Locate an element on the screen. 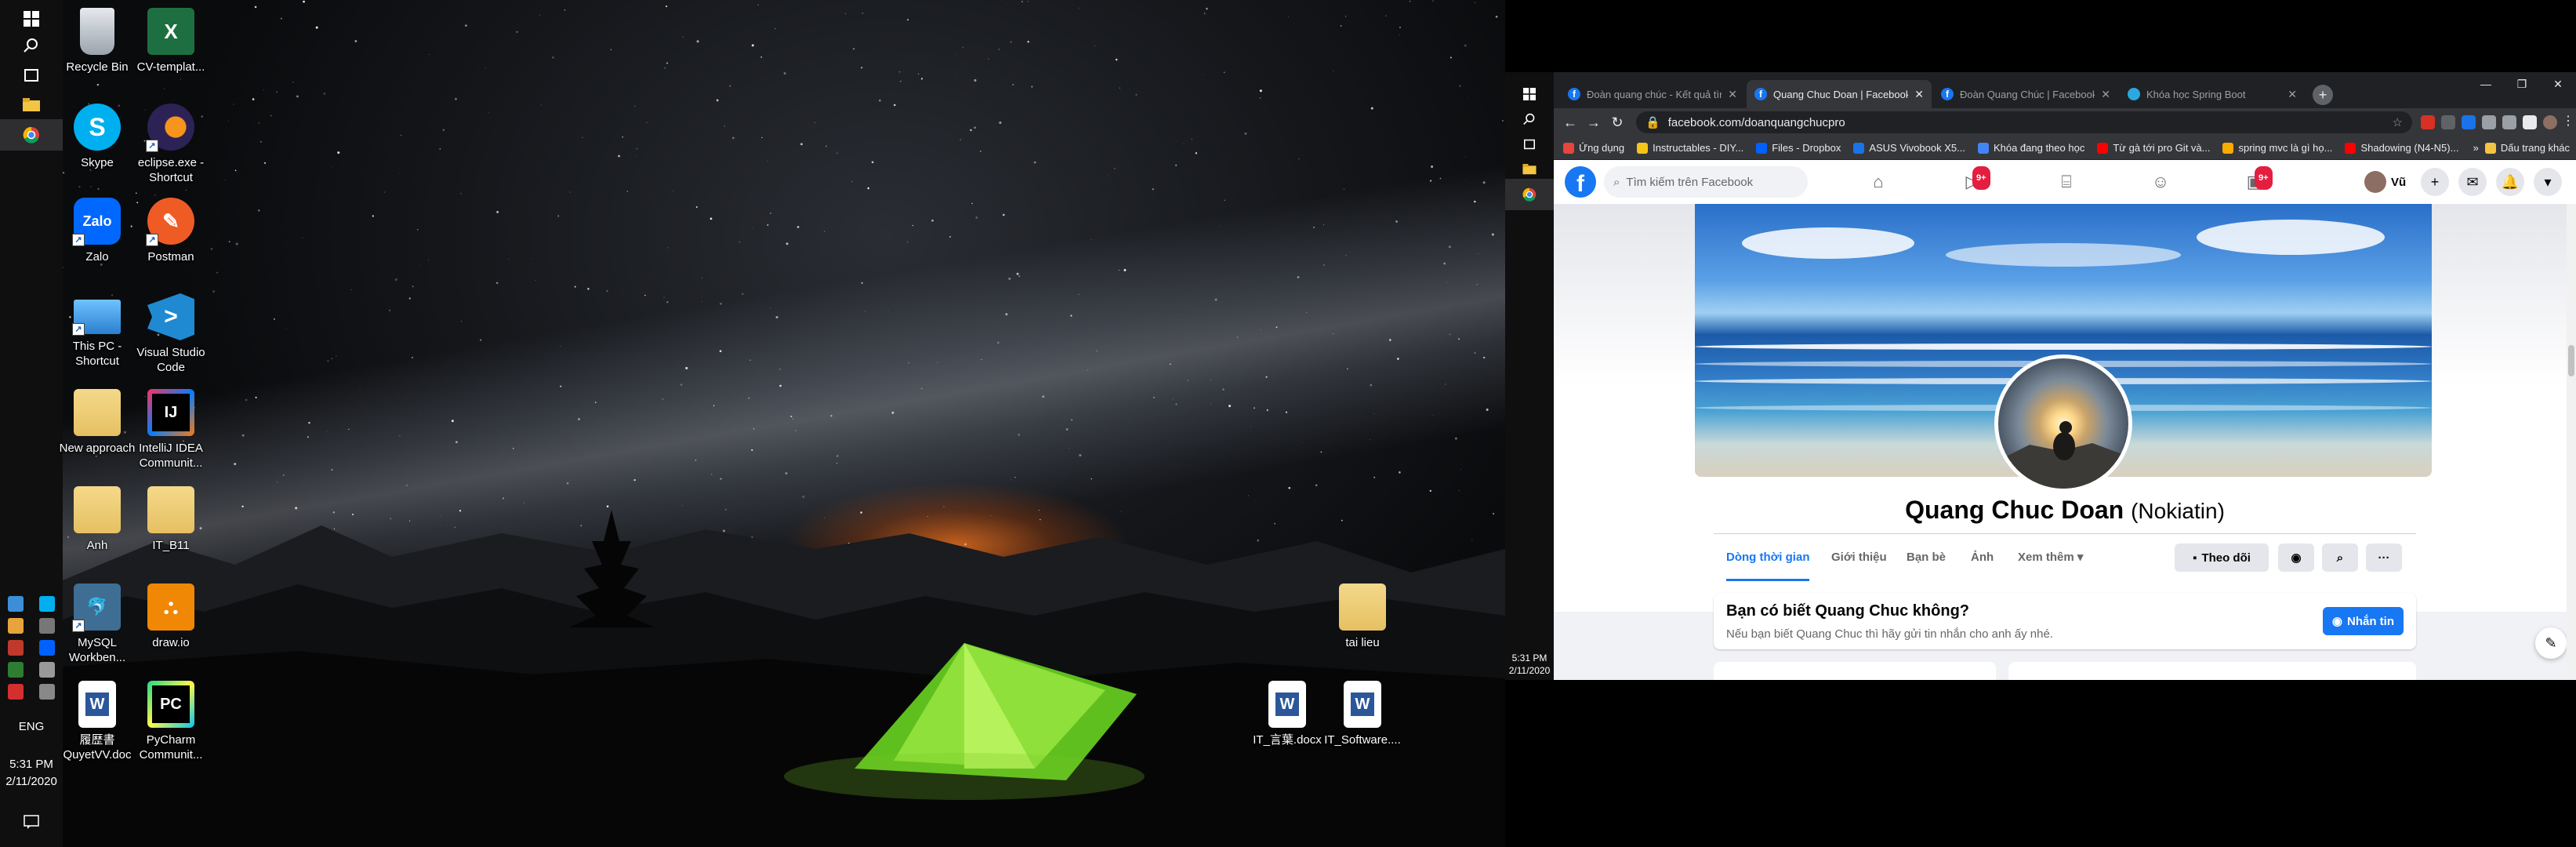 The height and width of the screenshot is (847, 2576). other-bookmarks: Dấu trang khác is located at coordinates (2527, 148).